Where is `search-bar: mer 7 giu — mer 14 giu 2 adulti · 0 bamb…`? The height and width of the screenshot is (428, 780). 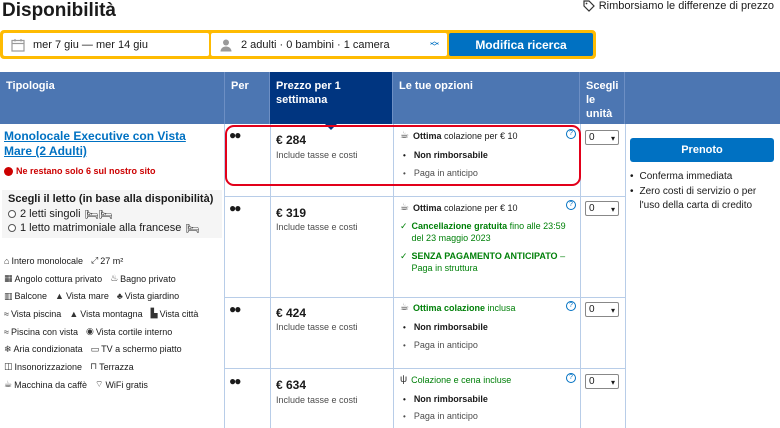 search-bar: mer 7 giu — mer 14 giu 2 adulti · 0 bamb… is located at coordinates (298, 44).